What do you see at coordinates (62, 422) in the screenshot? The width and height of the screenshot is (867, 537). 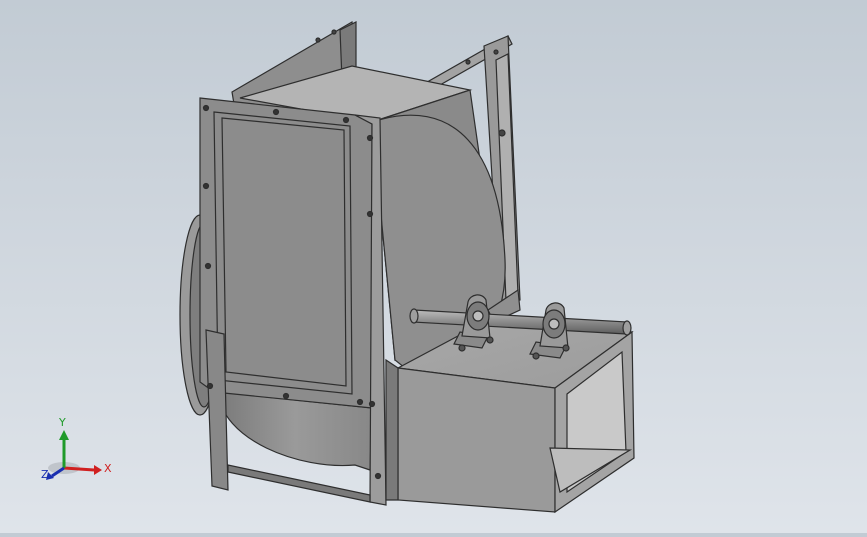 I see `y-axis-label: Y` at bounding box center [62, 422].